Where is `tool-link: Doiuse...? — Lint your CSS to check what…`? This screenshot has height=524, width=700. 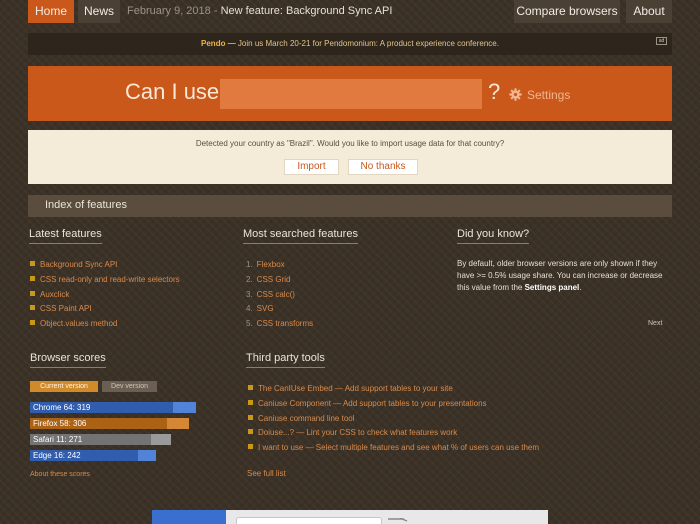 tool-link: Doiuse...? — Lint your CSS to check what… is located at coordinates (357, 432).